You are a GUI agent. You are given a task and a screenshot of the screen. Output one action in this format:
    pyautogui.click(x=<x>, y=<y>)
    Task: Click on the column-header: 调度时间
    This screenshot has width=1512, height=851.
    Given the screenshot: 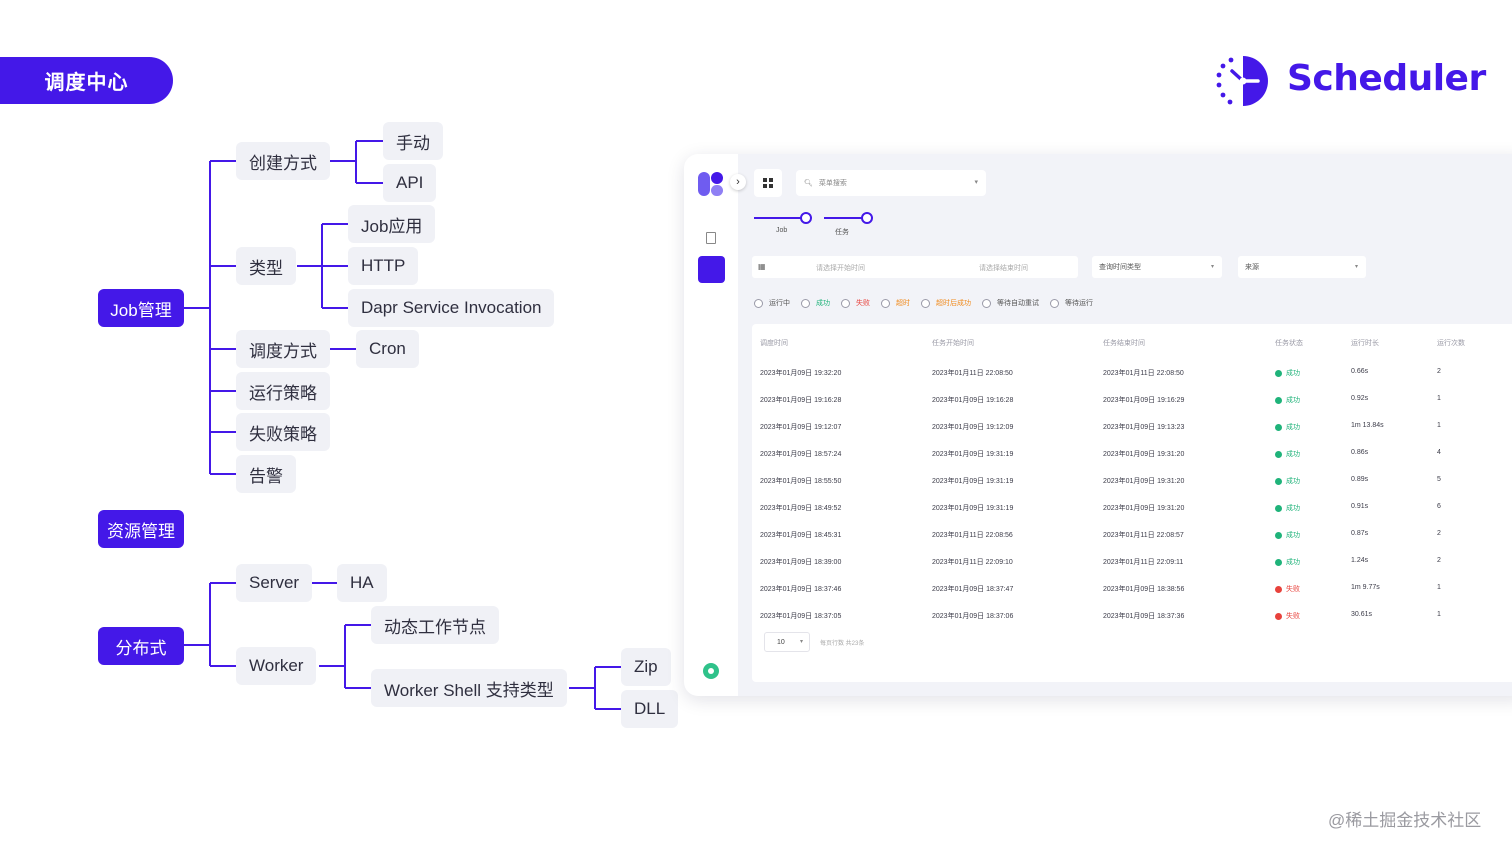 What is the action you would take?
    pyautogui.click(x=774, y=343)
    